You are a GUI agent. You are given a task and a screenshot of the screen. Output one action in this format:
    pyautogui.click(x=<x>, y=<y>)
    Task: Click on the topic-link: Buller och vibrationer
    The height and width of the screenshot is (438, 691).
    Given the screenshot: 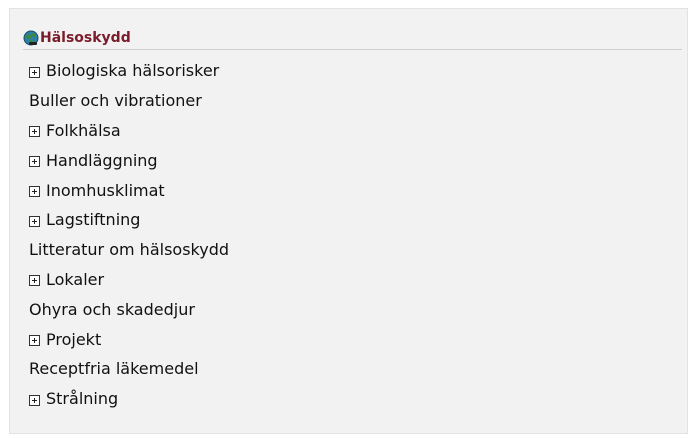 What is the action you would take?
    pyautogui.click(x=115, y=100)
    